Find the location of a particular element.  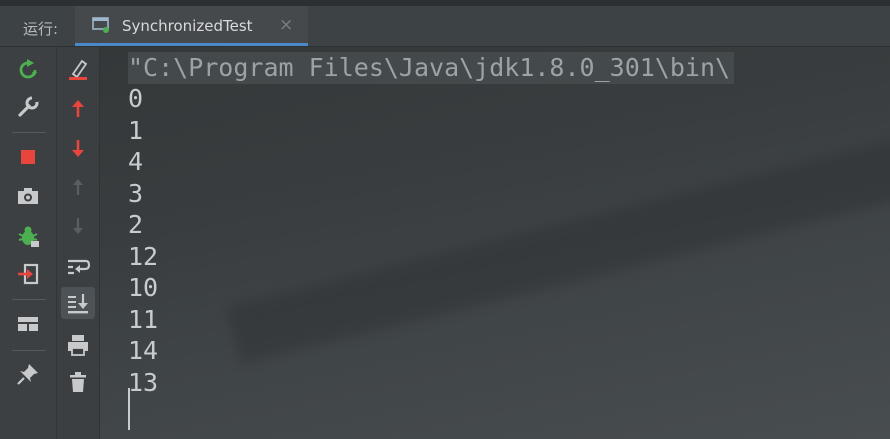

scroll-to-end-icon is located at coordinates (78, 304).